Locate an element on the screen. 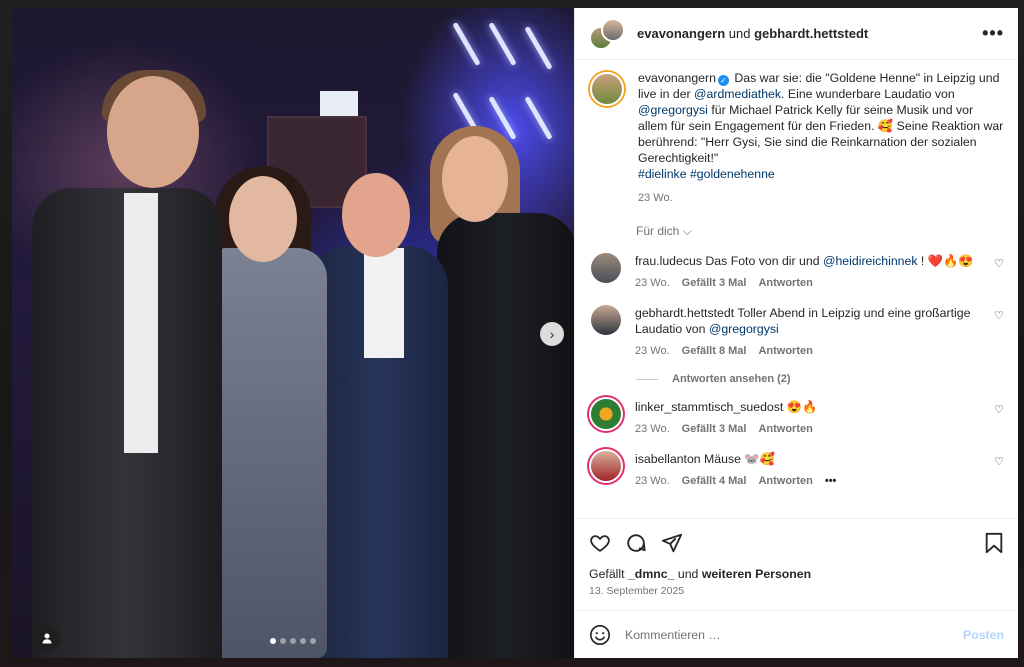 The width and height of the screenshot is (1024, 667). comment-meta: 23 Wo. Gefällt 4 Mal Antworten ••• is located at coordinates (805, 481).